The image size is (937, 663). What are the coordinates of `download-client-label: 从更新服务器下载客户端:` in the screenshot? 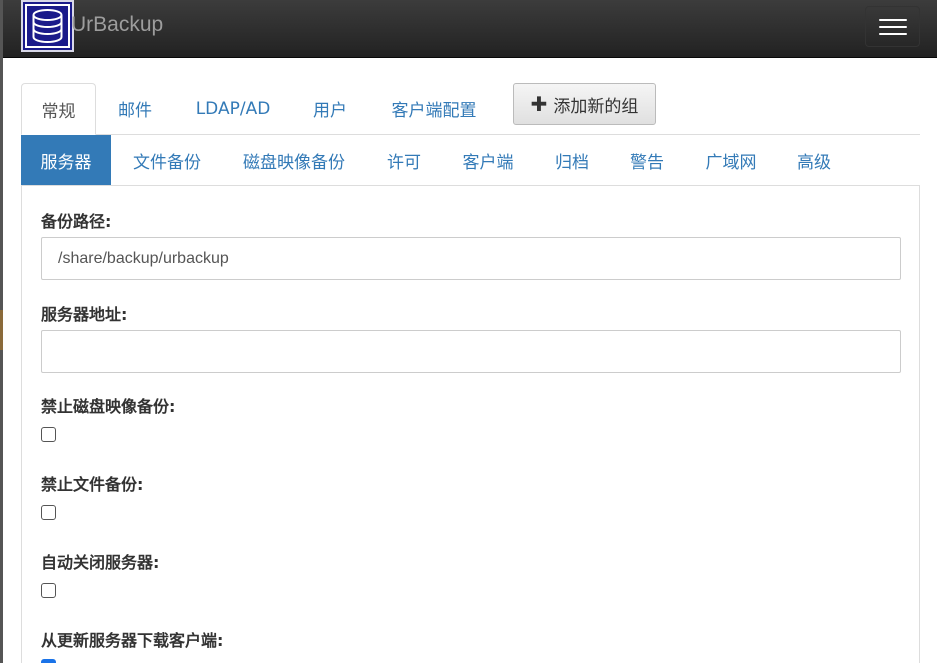 It's located at (132, 640).